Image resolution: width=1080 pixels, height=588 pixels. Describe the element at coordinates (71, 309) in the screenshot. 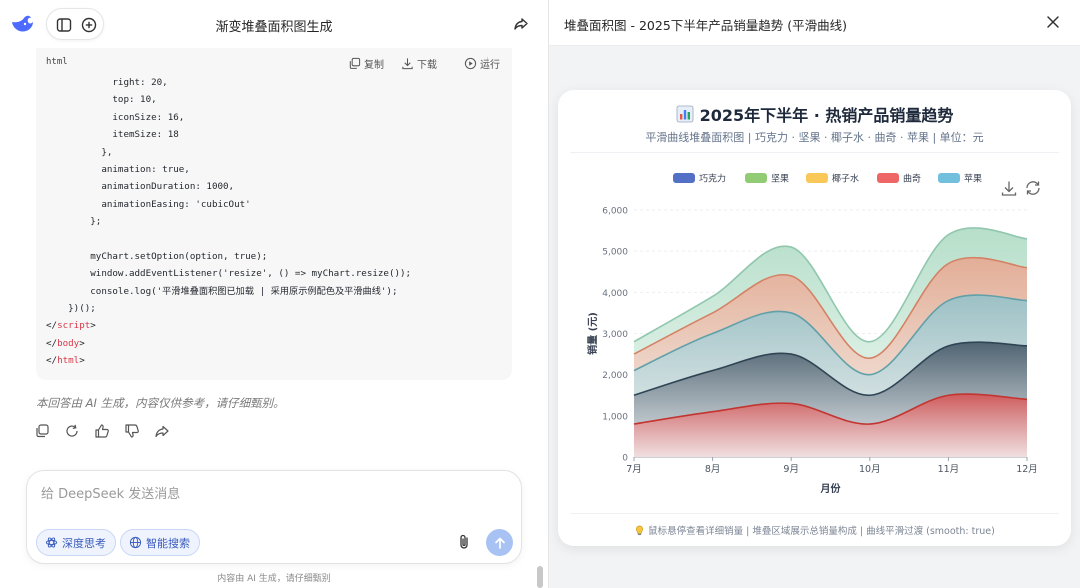

I see `code-line: })();` at that location.